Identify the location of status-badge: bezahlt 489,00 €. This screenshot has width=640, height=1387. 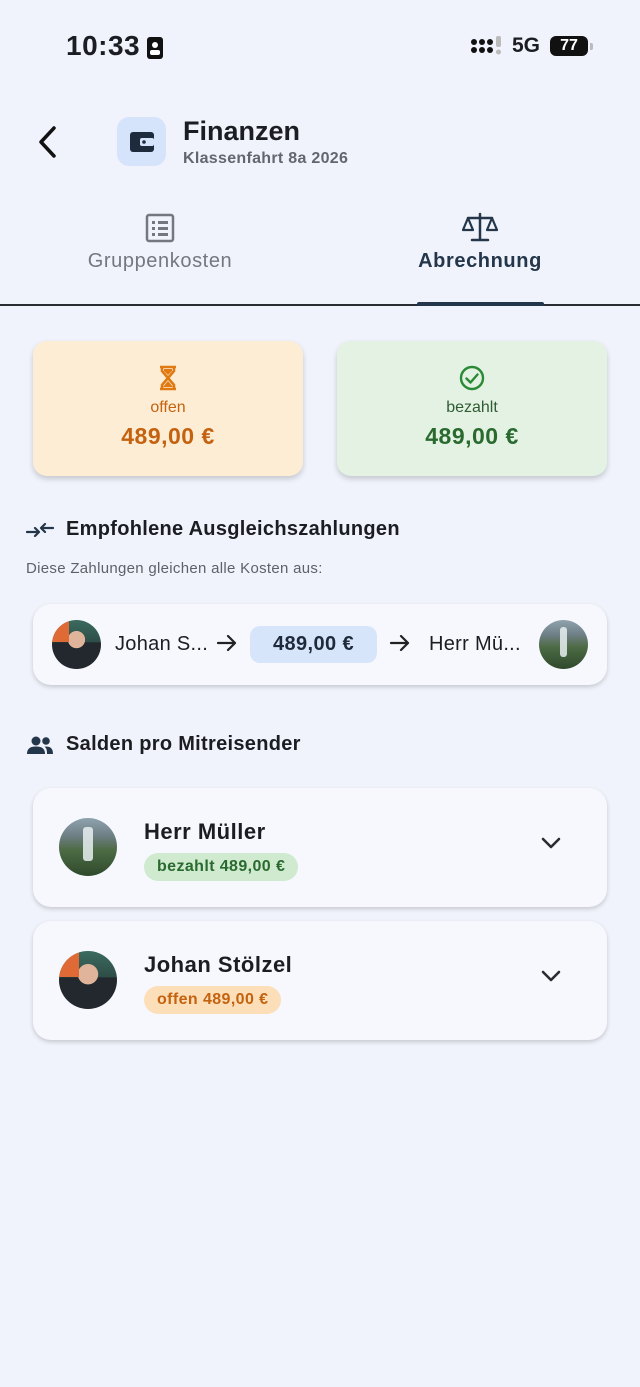
(221, 867).